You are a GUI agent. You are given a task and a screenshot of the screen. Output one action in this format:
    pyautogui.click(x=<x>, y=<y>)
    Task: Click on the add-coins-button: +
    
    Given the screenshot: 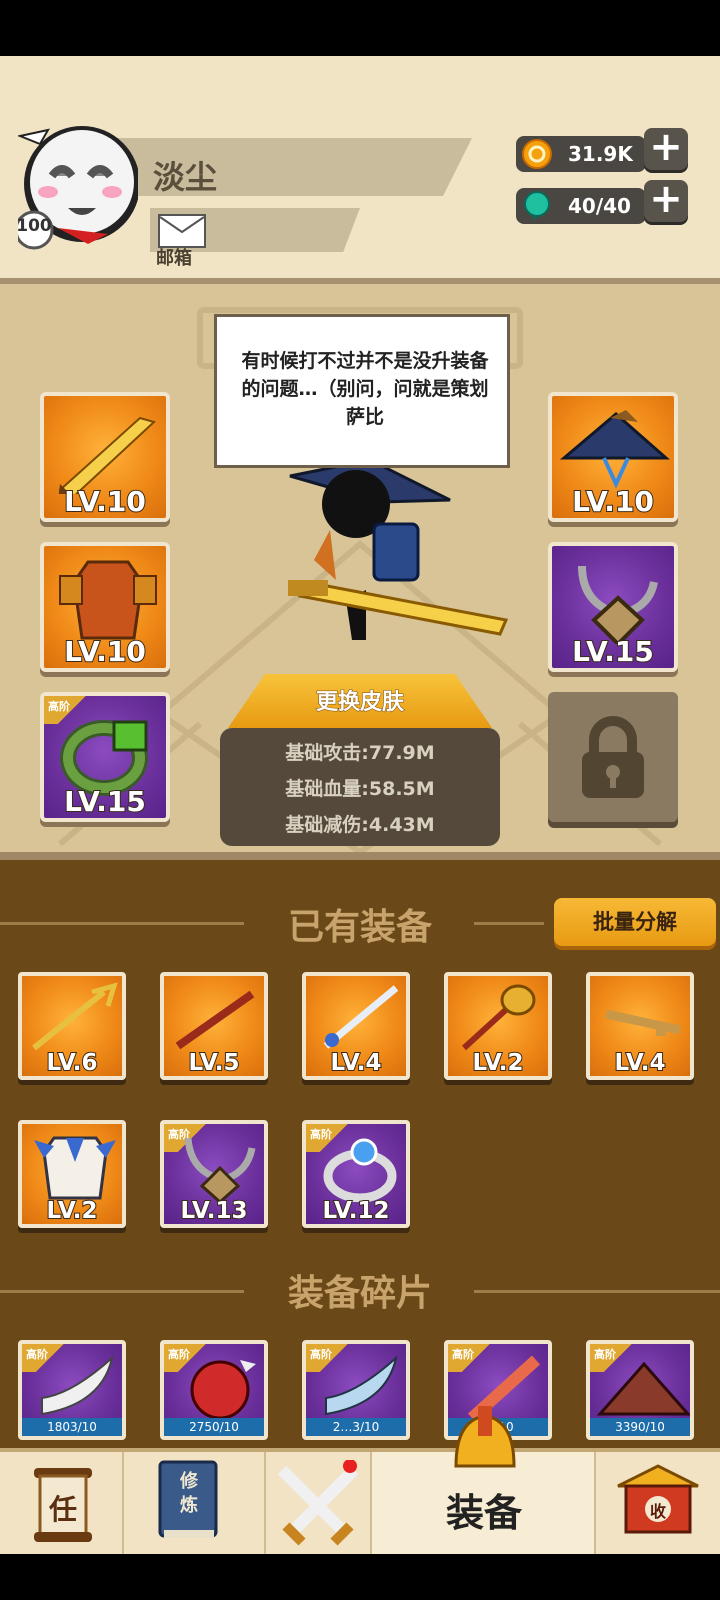 What is the action you would take?
    pyautogui.click(x=666, y=148)
    